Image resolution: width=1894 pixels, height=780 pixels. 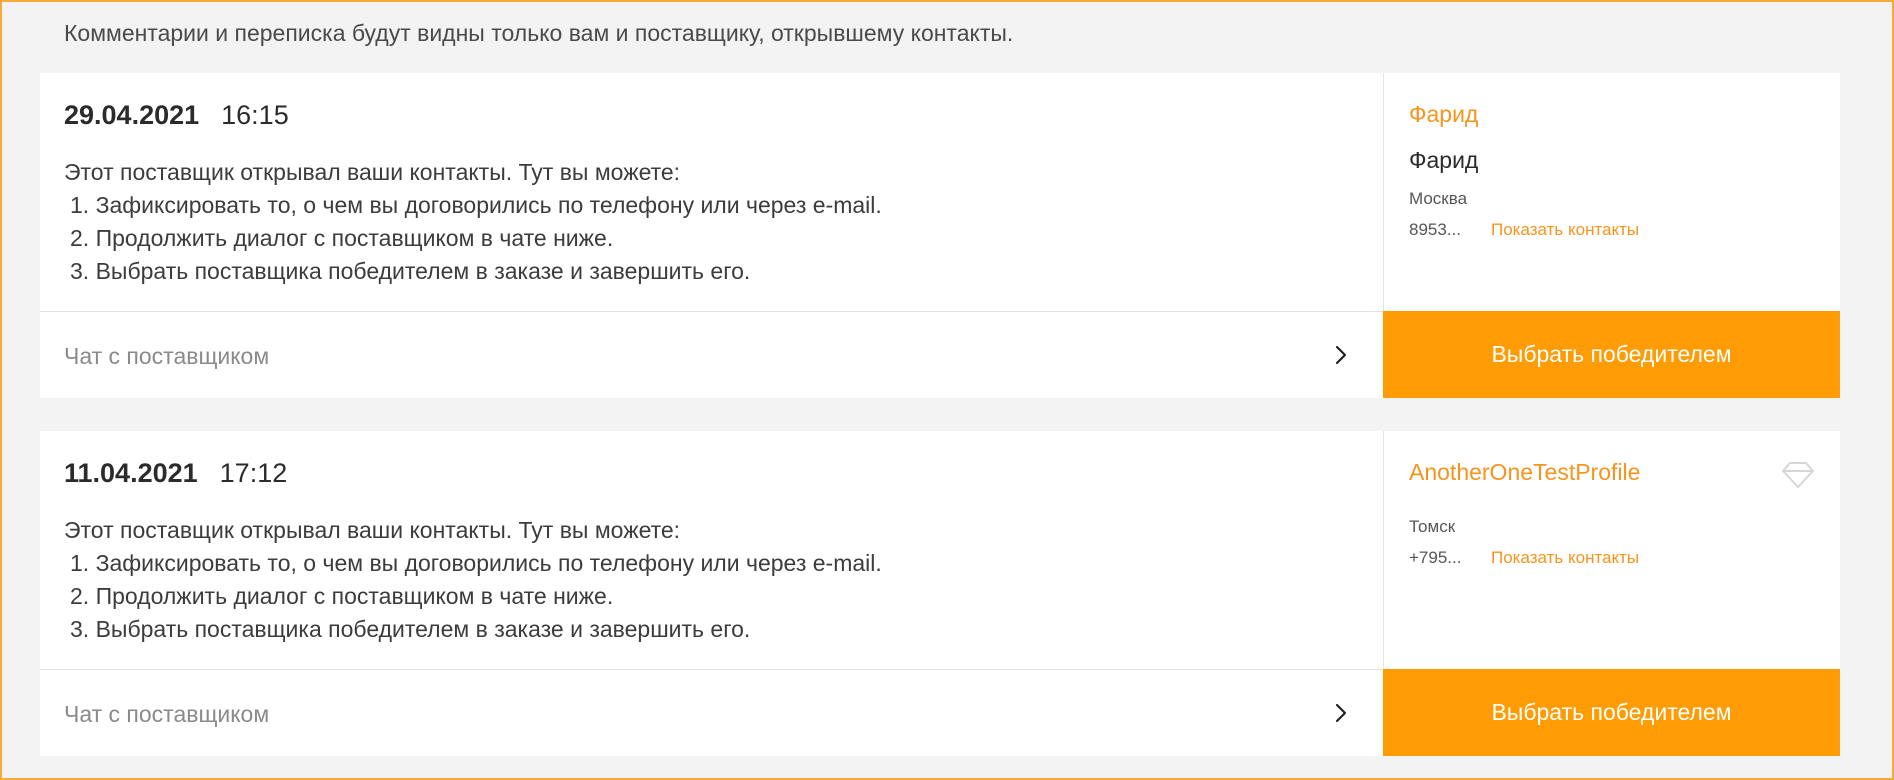 I want to click on supplier-name: Фарид, so click(x=1444, y=160).